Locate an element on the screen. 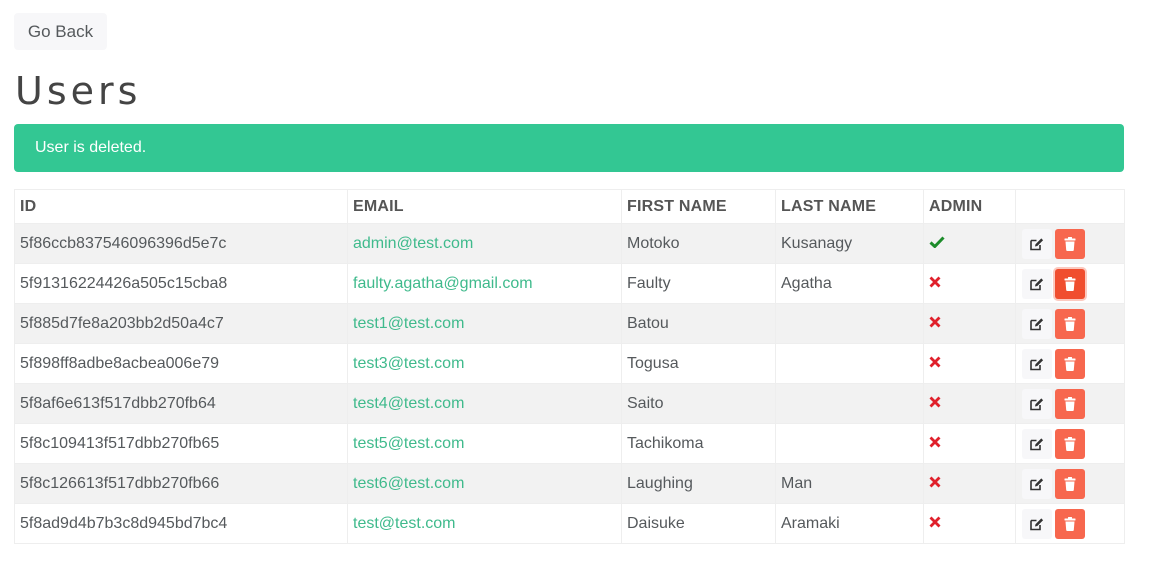 The width and height of the screenshot is (1158, 584). user-id-cell: 5f8c126613f517dbb270fb66 is located at coordinates (181, 483).